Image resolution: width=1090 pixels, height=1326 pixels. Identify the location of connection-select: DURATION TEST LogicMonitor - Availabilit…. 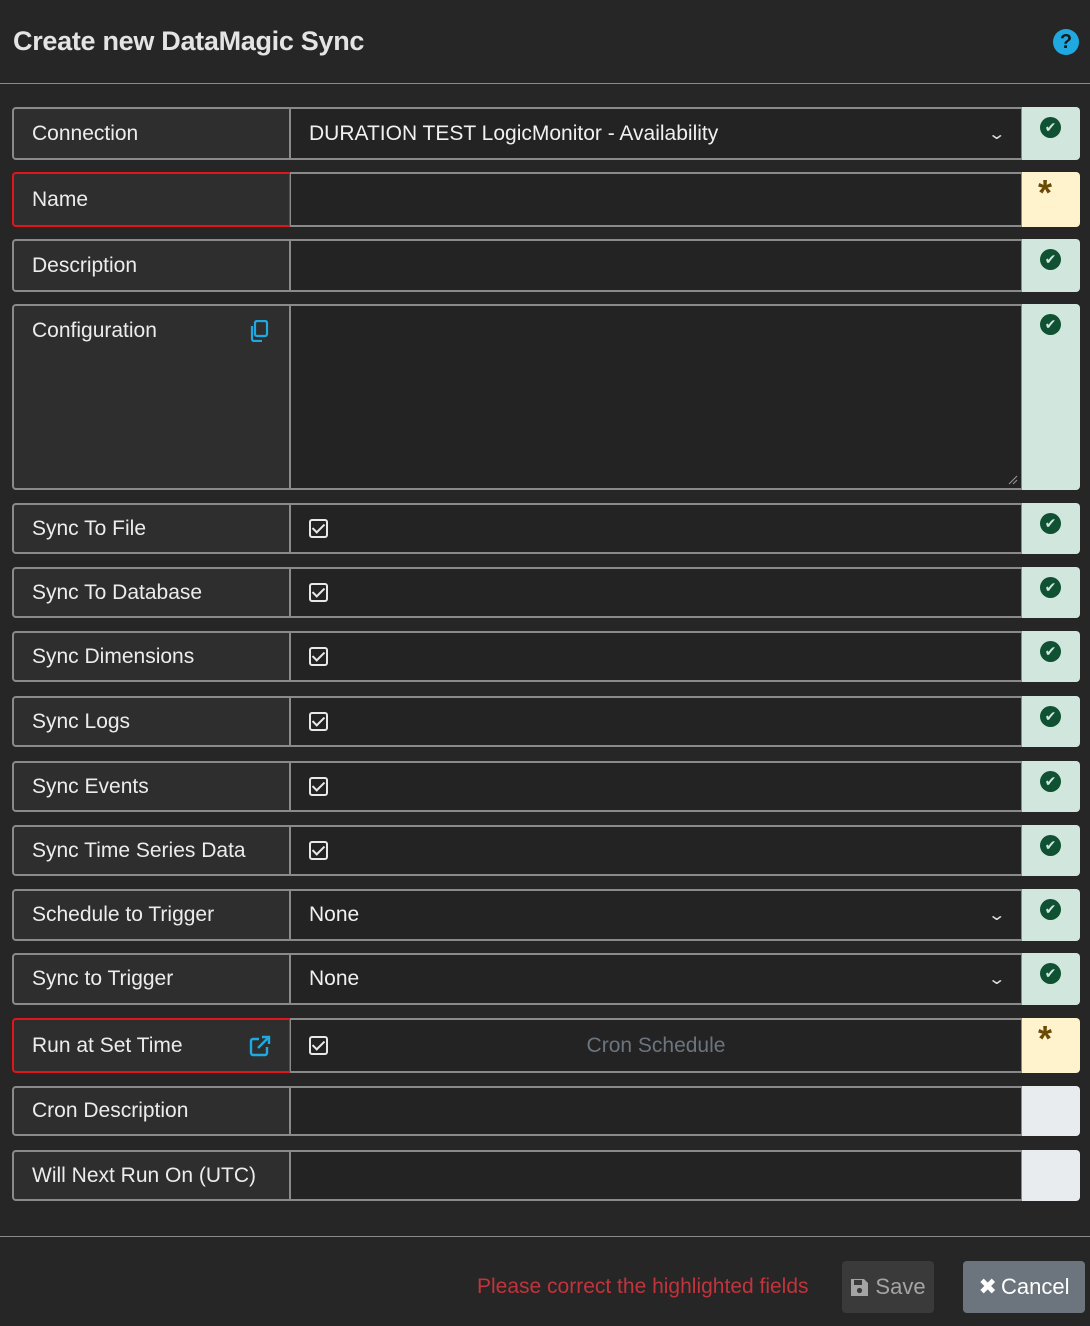
(656, 133).